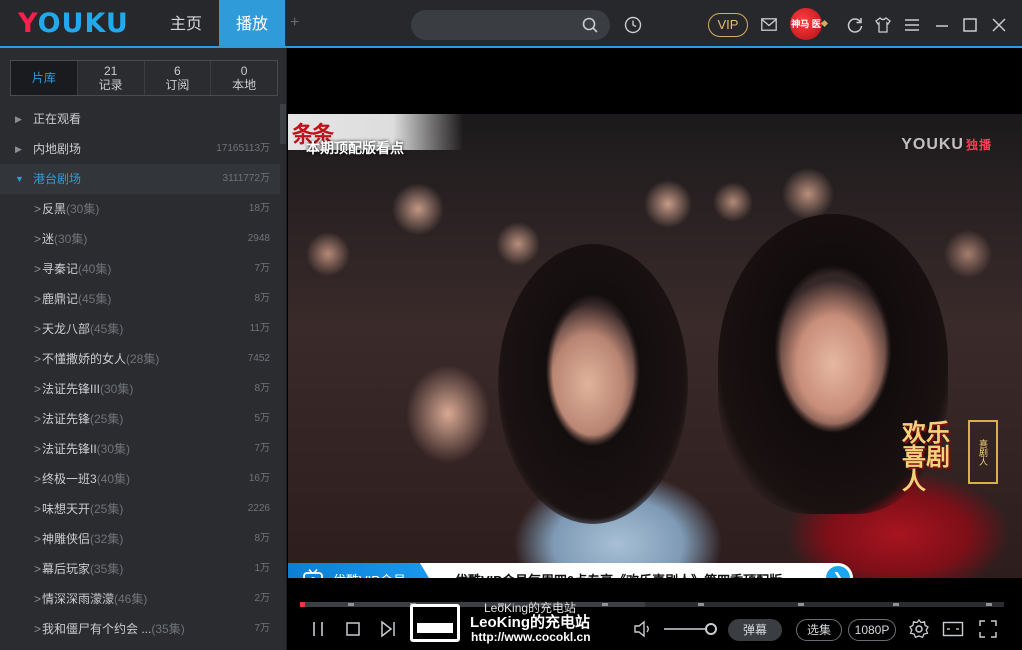 The width and height of the screenshot is (1022, 650). I want to click on vip-banner-text: 优酷VIP会员每周四0点专享《欢乐喜剧人》第四季顶配版, so click(618, 574).